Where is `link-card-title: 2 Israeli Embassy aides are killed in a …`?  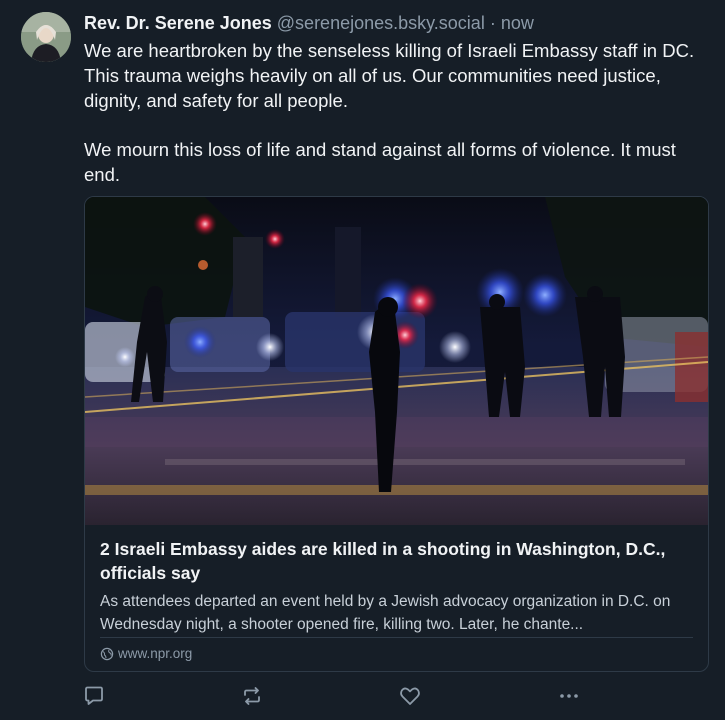
link-card-title: 2 Israeli Embassy aides are killed in a … is located at coordinates (400, 561).